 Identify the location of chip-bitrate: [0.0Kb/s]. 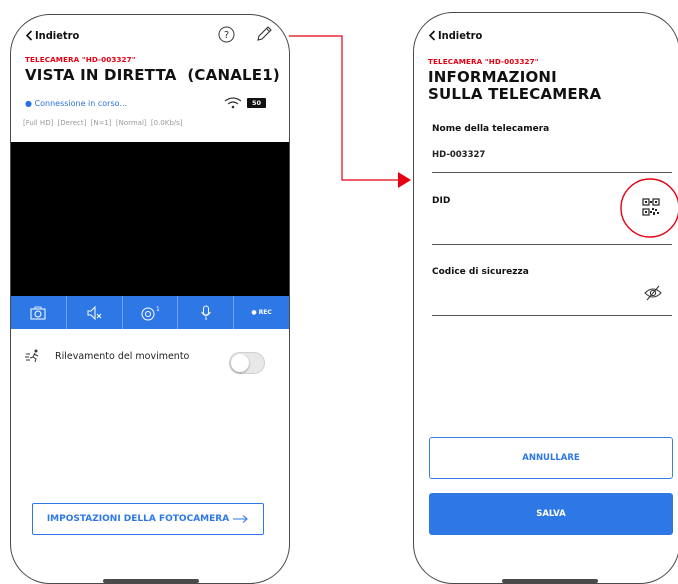
(166, 123).